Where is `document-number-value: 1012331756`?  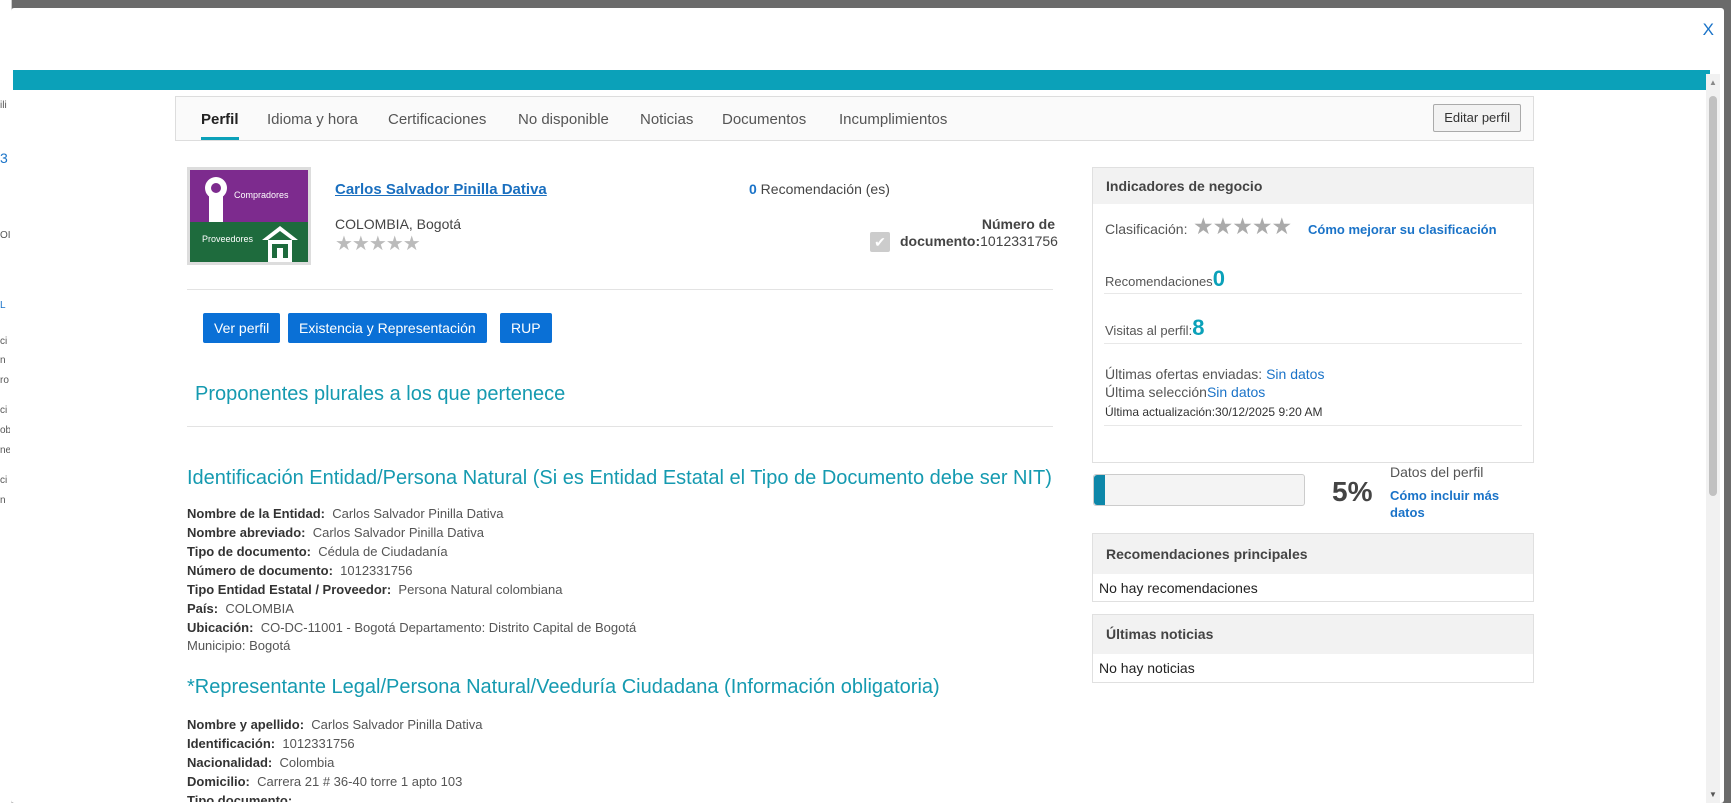 document-number-value: 1012331756 is located at coordinates (1019, 241).